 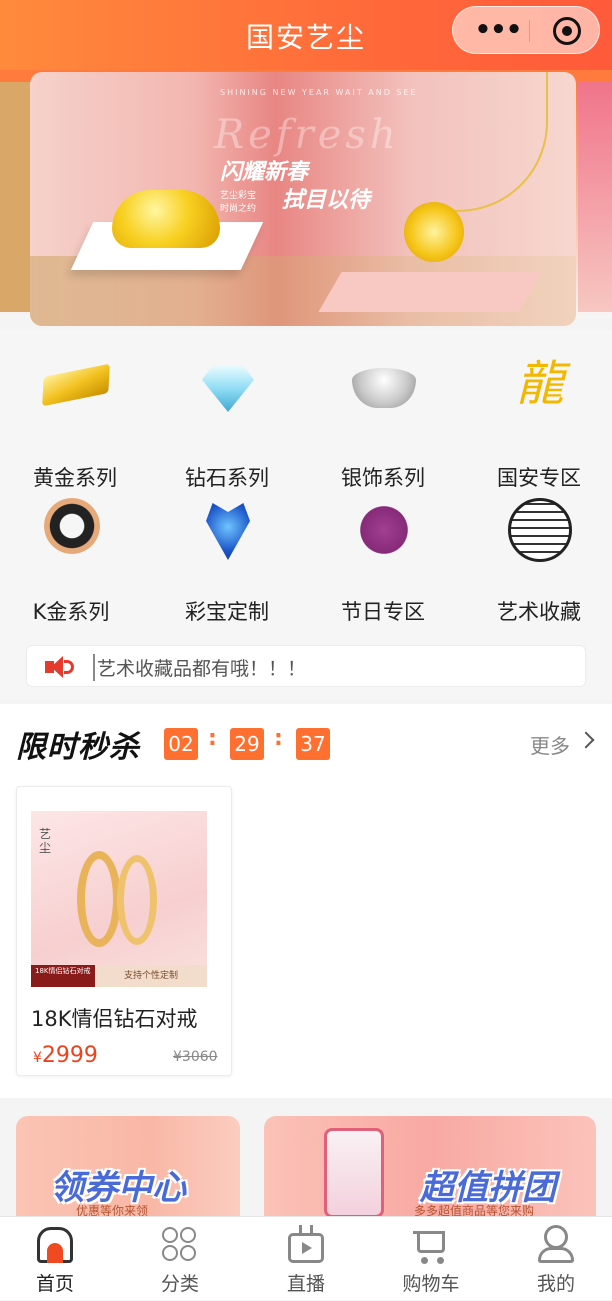 What do you see at coordinates (586, 740) in the screenshot?
I see `chevron-right-icon` at bounding box center [586, 740].